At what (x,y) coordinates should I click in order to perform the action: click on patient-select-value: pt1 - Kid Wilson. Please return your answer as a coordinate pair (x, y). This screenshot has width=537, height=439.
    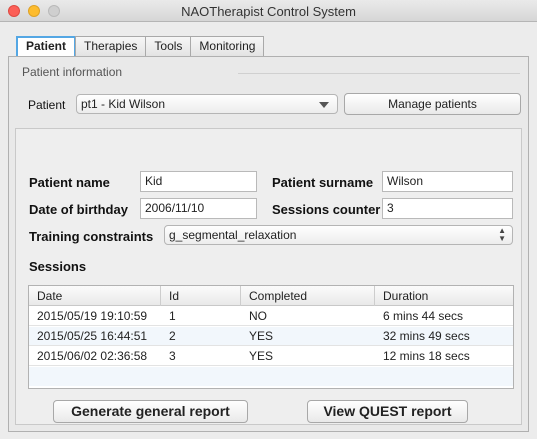
    Looking at the image, I should click on (123, 104).